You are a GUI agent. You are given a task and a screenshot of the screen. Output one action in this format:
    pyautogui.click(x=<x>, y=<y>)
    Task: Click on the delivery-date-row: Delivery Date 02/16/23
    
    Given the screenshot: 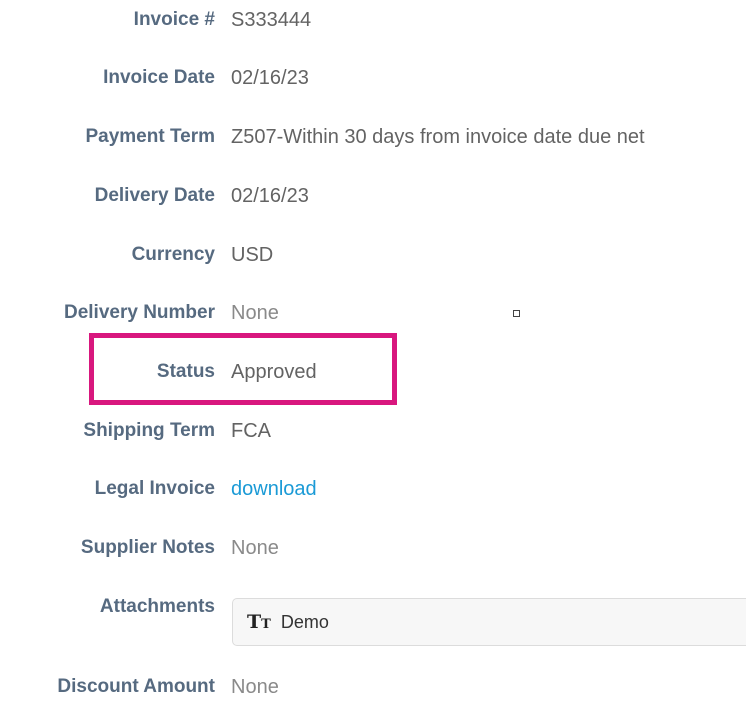 What is the action you would take?
    pyautogui.click(x=373, y=196)
    